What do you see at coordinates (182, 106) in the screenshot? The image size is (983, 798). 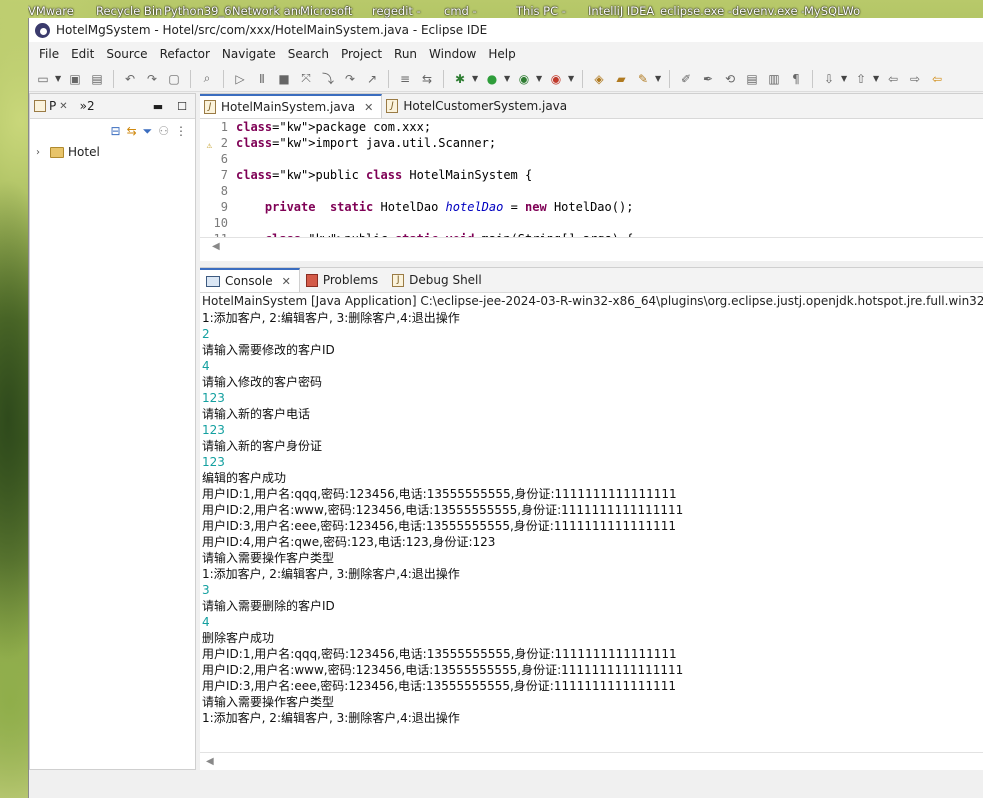 I see `maximize-icon: ☐` at bounding box center [182, 106].